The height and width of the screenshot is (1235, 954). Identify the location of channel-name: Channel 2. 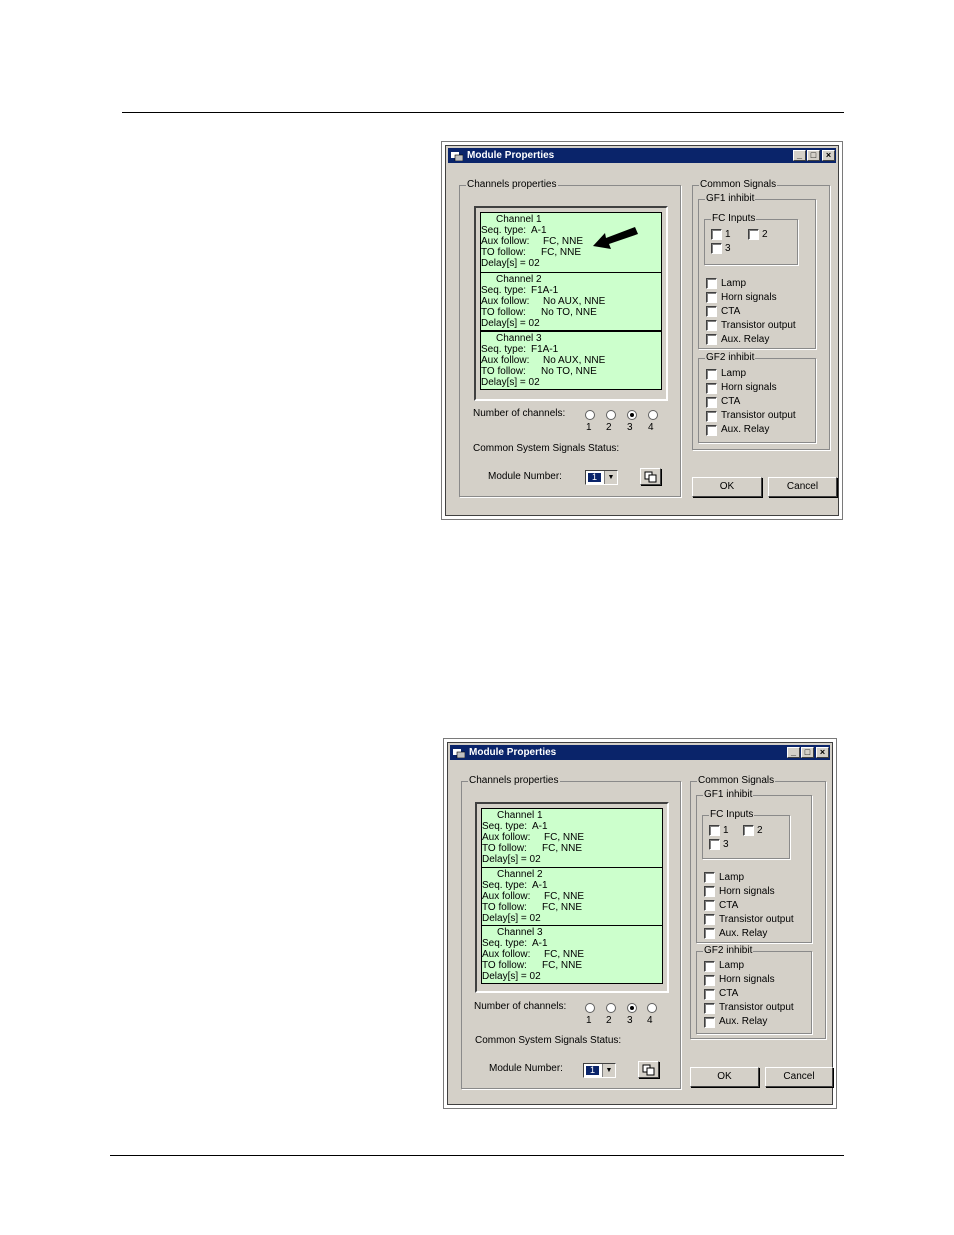
(520, 874).